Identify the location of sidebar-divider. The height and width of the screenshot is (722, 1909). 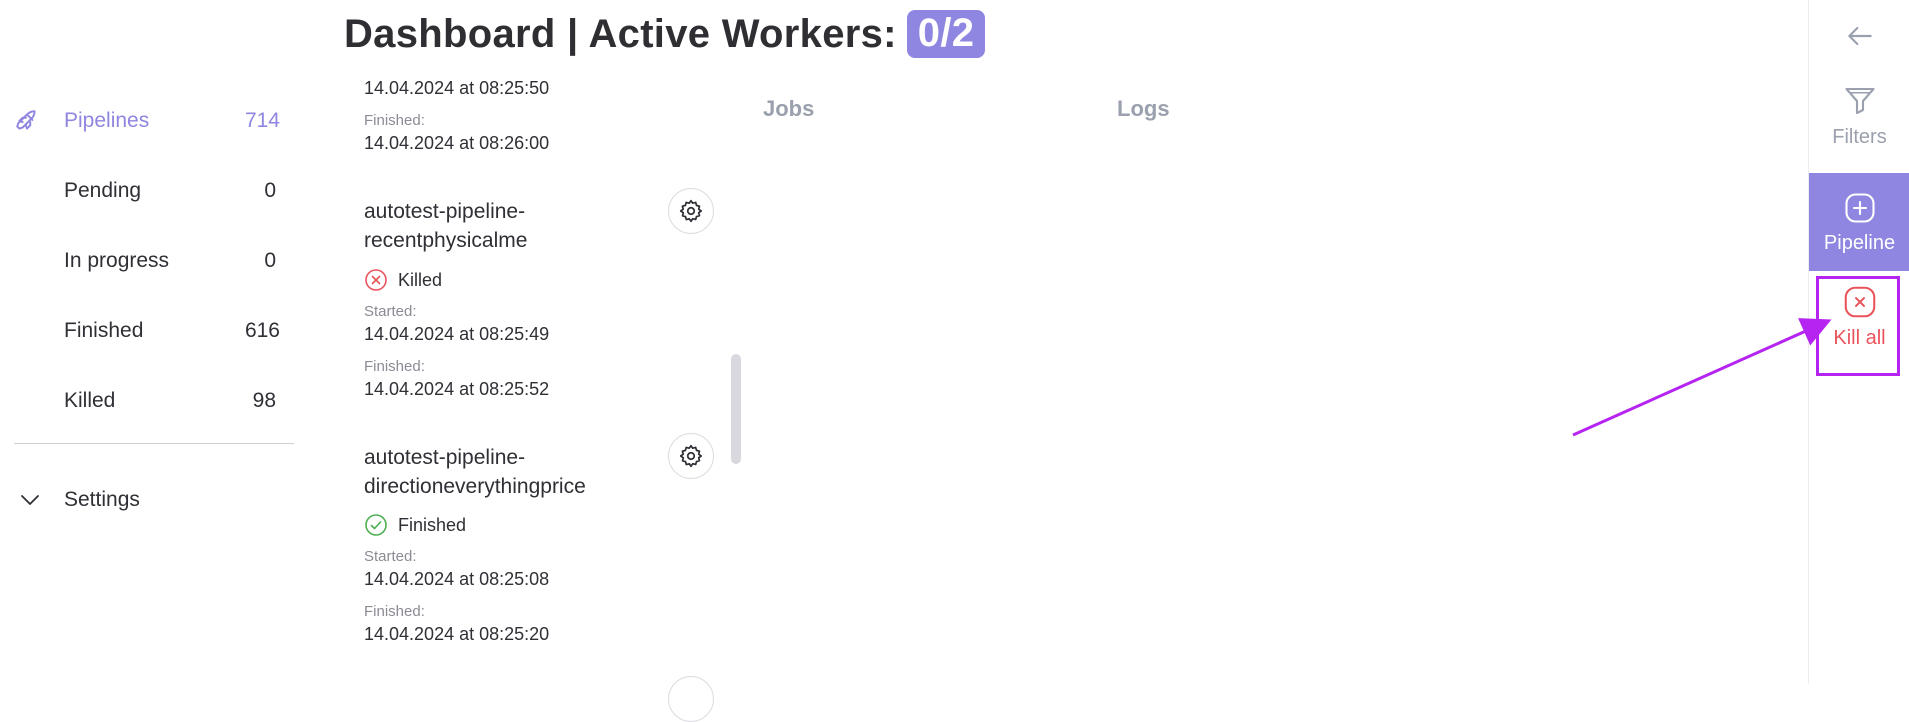
(154, 443).